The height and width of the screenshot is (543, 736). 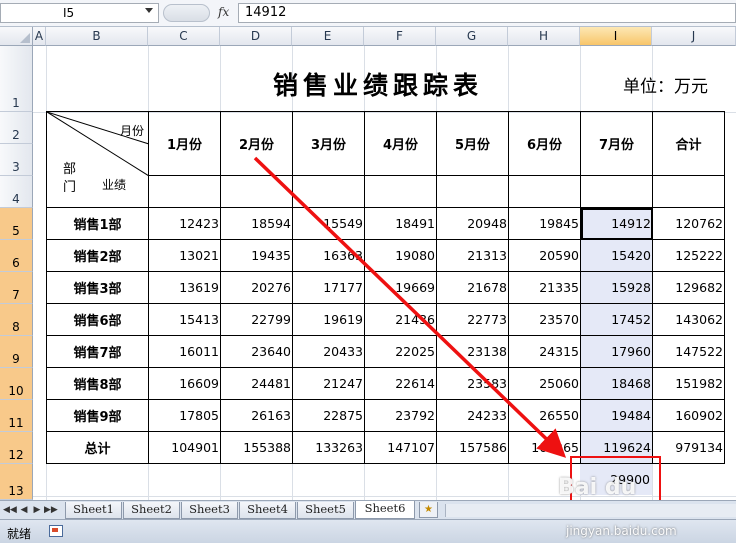 What do you see at coordinates (328, 143) in the screenshot?
I see `header-cell: 3月份` at bounding box center [328, 143].